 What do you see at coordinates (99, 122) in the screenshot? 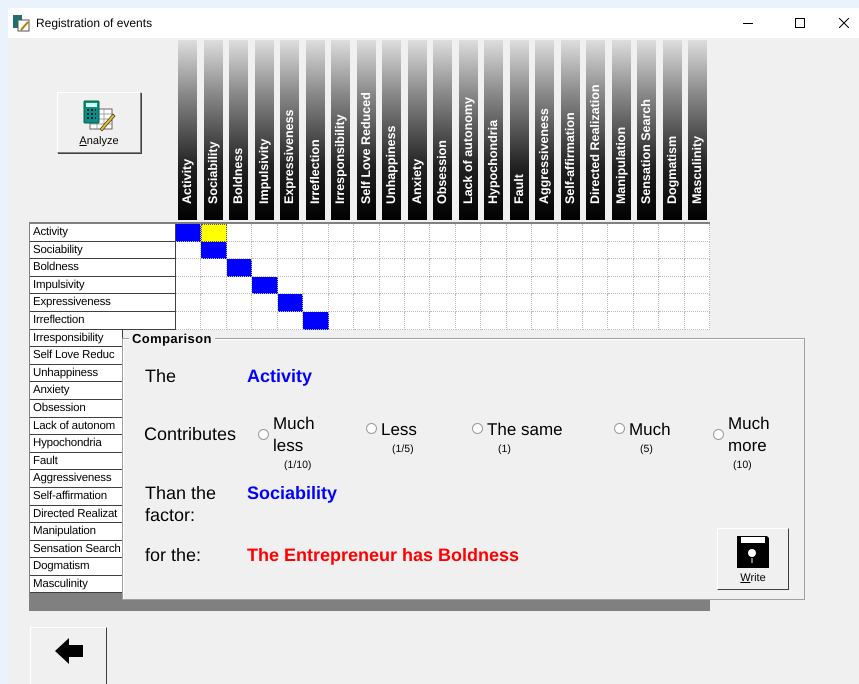
I see `analyze-button: Analyze` at bounding box center [99, 122].